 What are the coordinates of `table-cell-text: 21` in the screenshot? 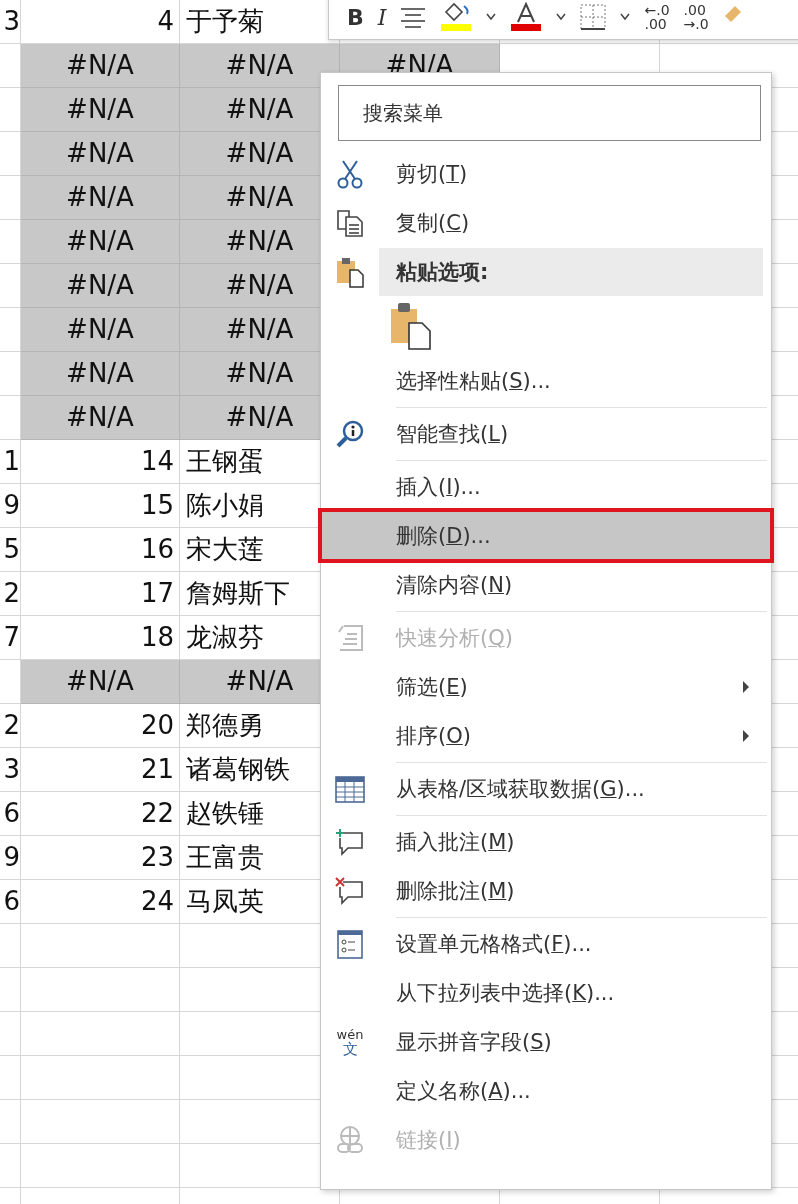 It's located at (157, 769).